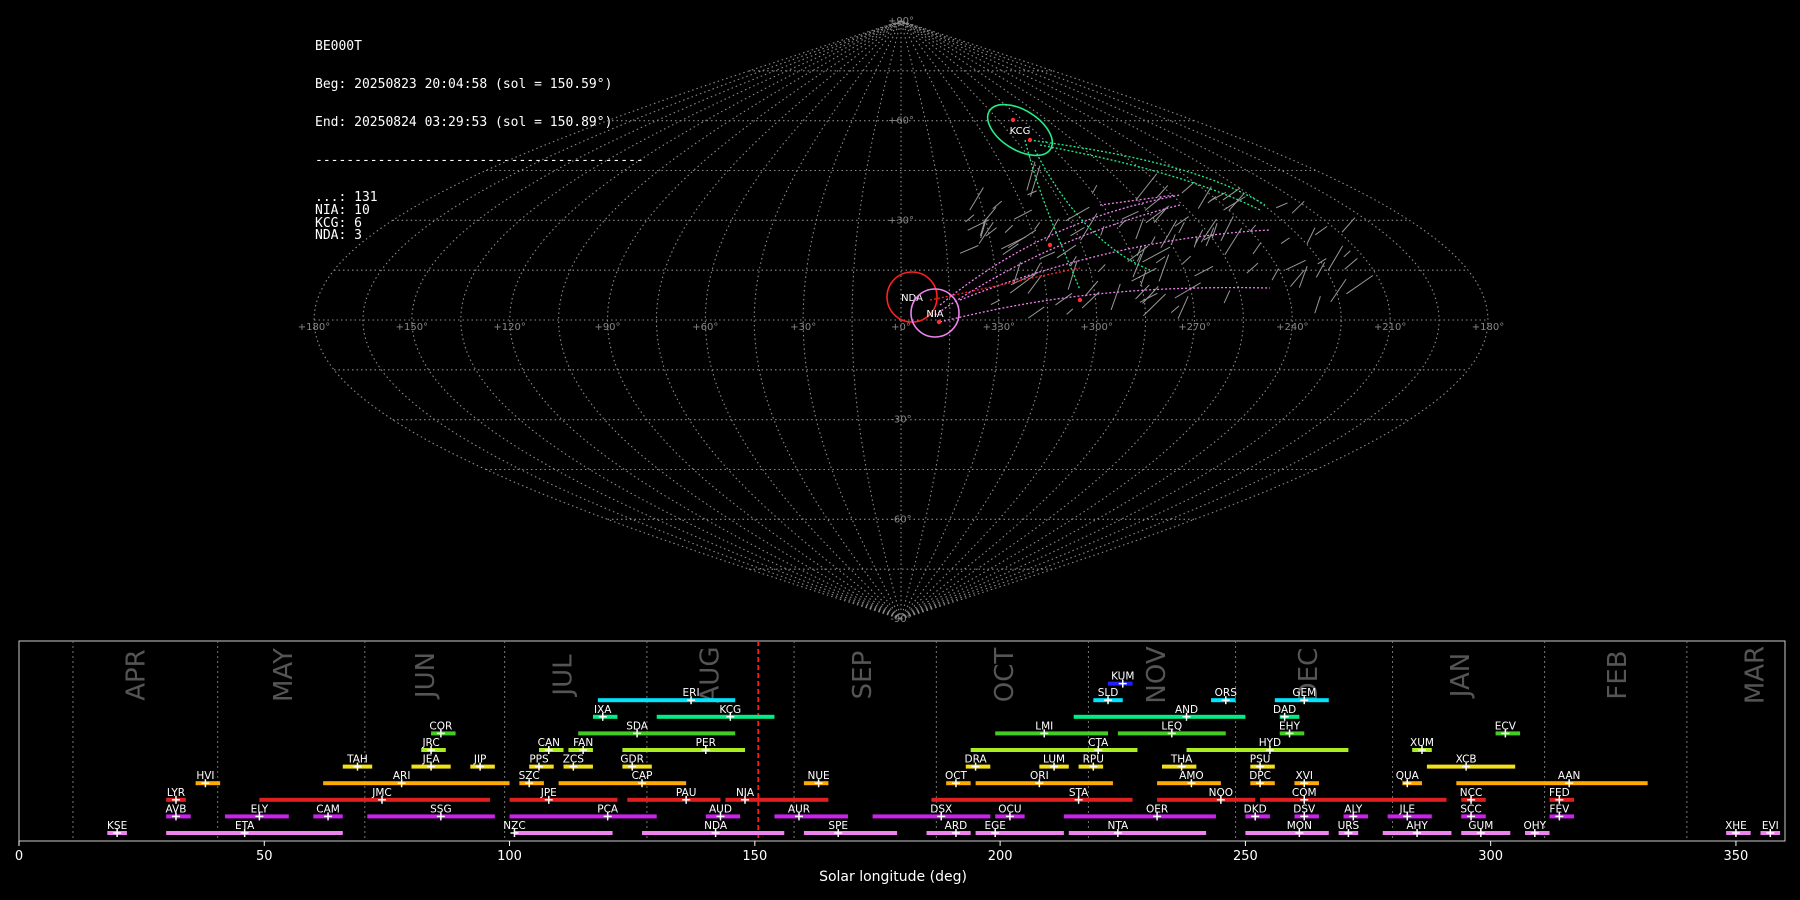 The height and width of the screenshot is (900, 1800). I want to click on shower-label: JIP, so click(480, 760).